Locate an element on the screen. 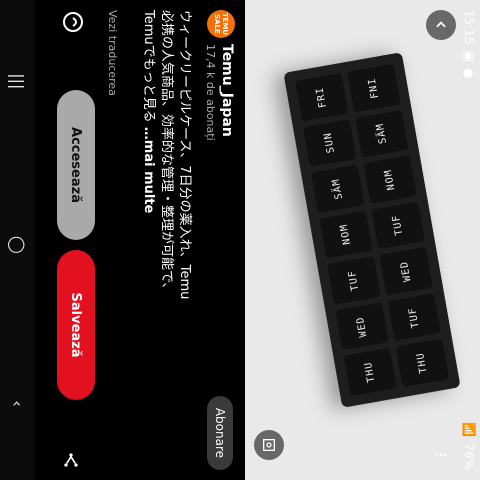 The width and height of the screenshot is (480, 480). compartment-label: SUN is located at coordinates (329, 143).